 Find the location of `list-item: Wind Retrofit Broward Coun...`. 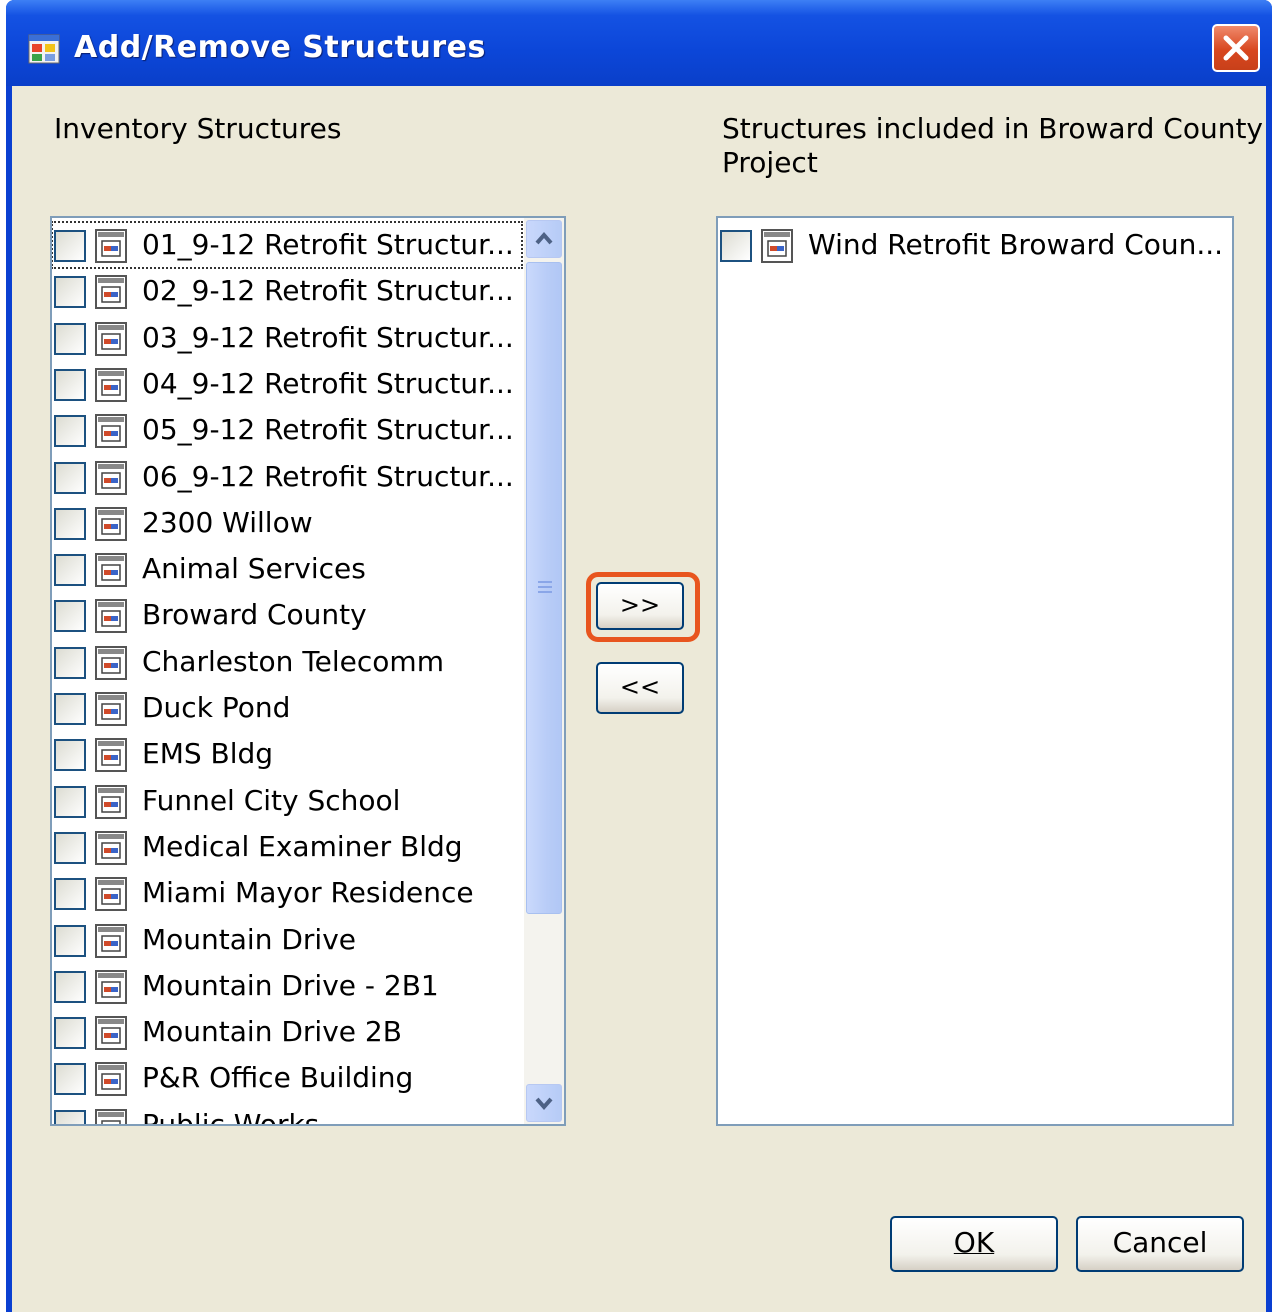

list-item: Wind Retrofit Broward Coun... is located at coordinates (970, 245).